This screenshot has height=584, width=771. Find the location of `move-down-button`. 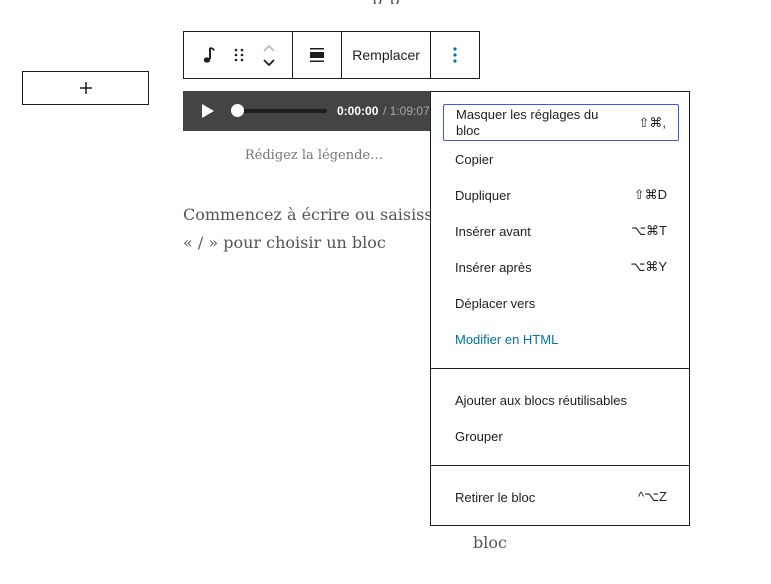

move-down-button is located at coordinates (269, 62).